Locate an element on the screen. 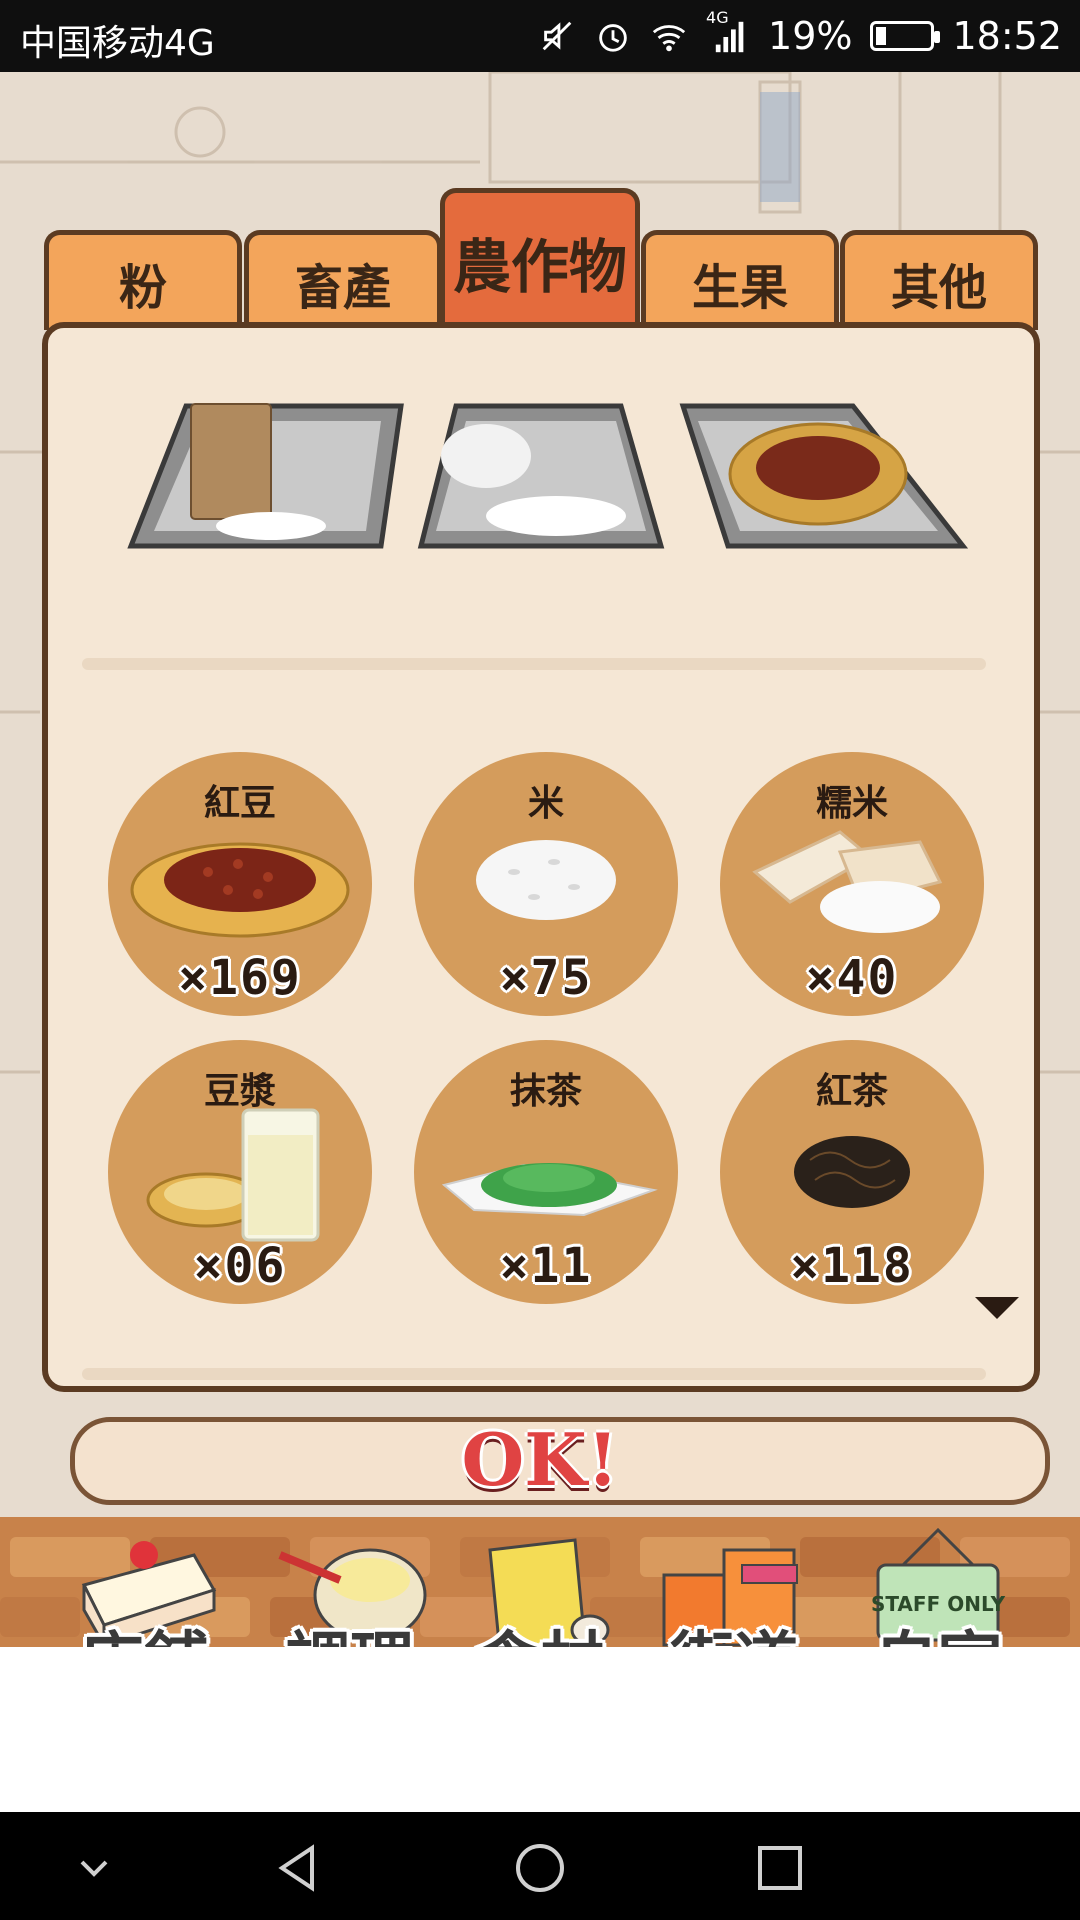 The image size is (1080, 1920). status-bar: 中国移动4G 4G 19% 18:52 is located at coordinates (540, 36).